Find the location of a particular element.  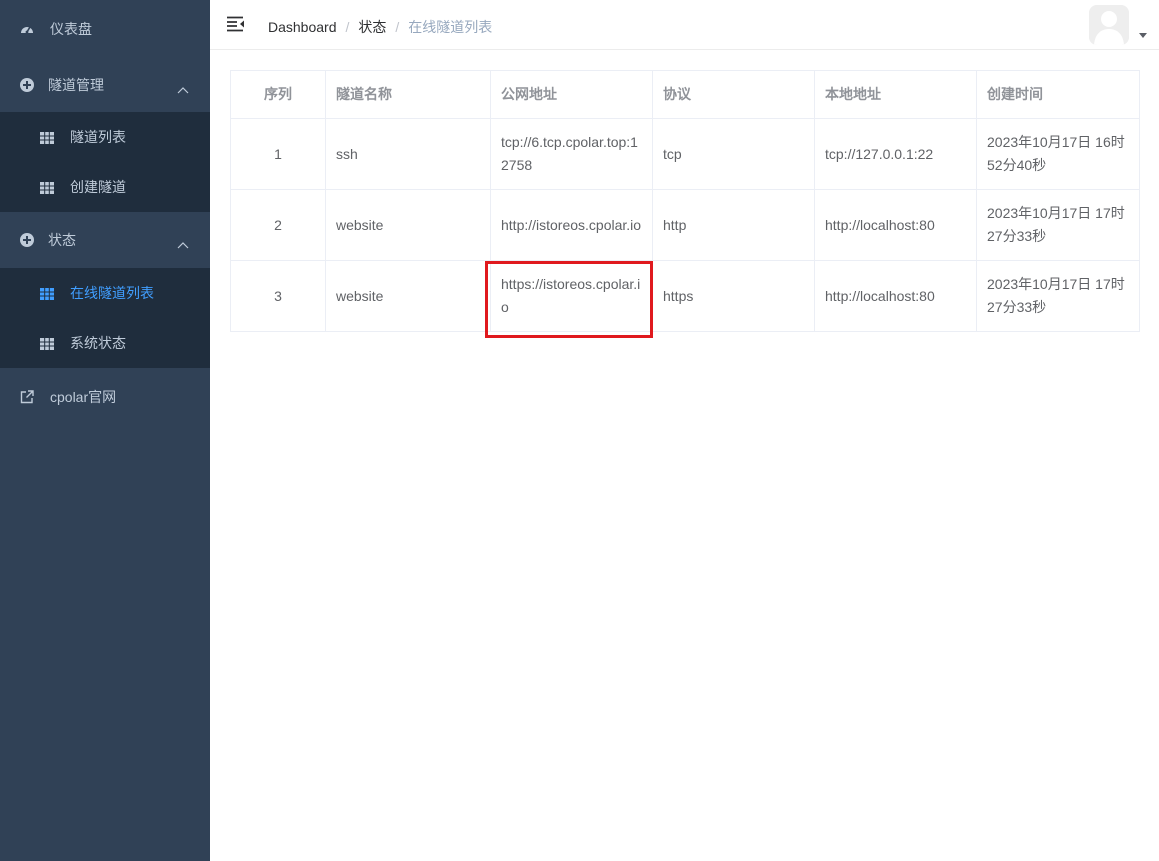

menu-status: 状态 is located at coordinates (105, 240).